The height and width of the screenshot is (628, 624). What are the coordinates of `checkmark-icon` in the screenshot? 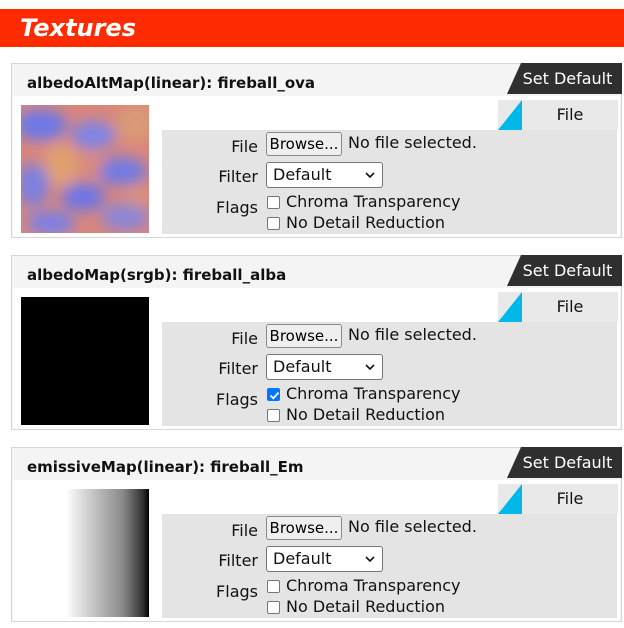 It's located at (274, 395).